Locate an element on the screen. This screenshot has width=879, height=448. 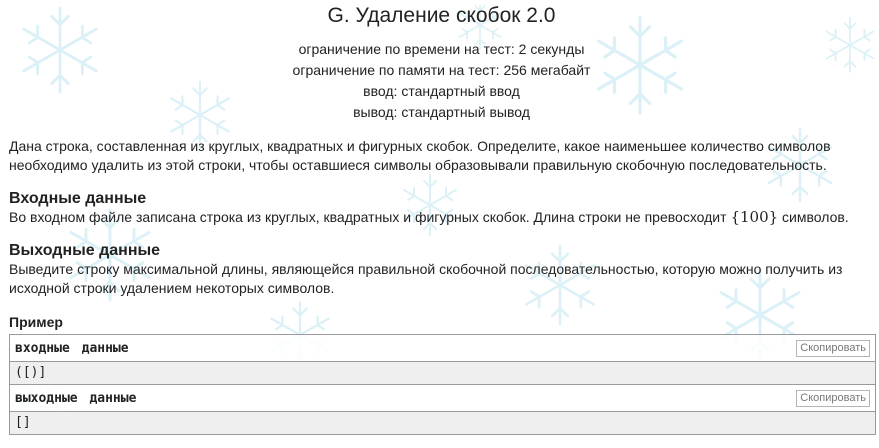
sample-input-header: входные данные Скопировать is located at coordinates (442, 348).